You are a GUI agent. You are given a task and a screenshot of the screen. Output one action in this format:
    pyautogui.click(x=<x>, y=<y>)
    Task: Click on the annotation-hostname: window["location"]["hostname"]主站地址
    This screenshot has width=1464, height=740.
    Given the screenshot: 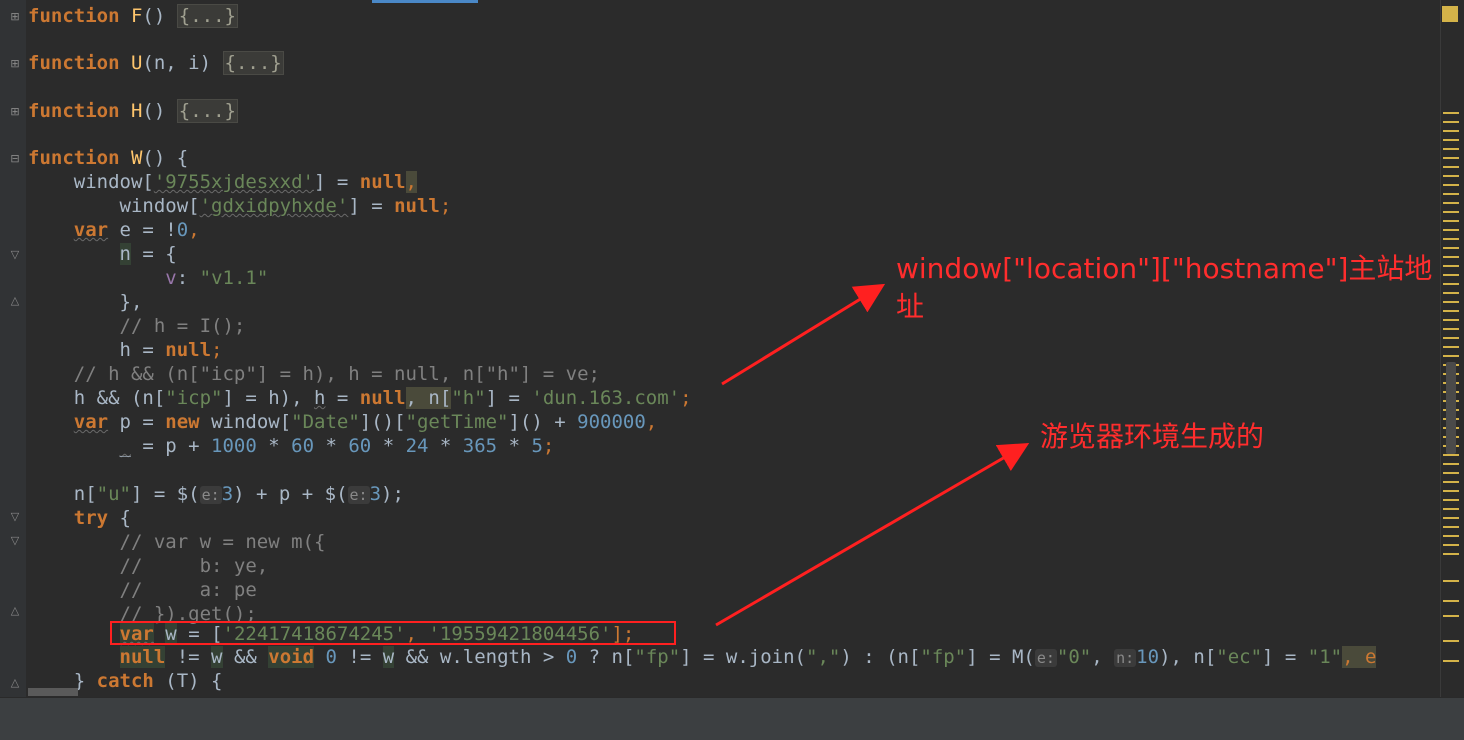 What is the action you would take?
    pyautogui.click(x=1164, y=287)
    